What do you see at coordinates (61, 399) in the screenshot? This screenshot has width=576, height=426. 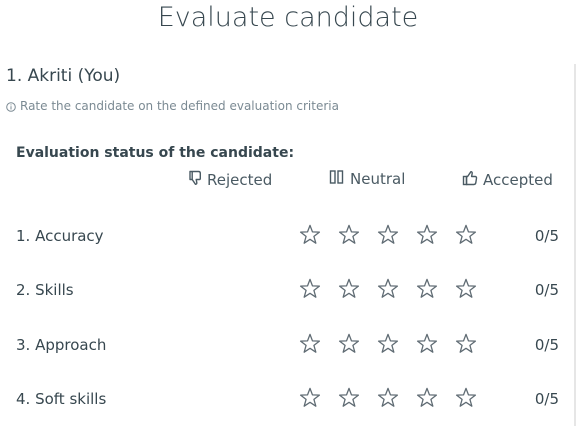 I see `criterion-label: 4. Soft skills` at bounding box center [61, 399].